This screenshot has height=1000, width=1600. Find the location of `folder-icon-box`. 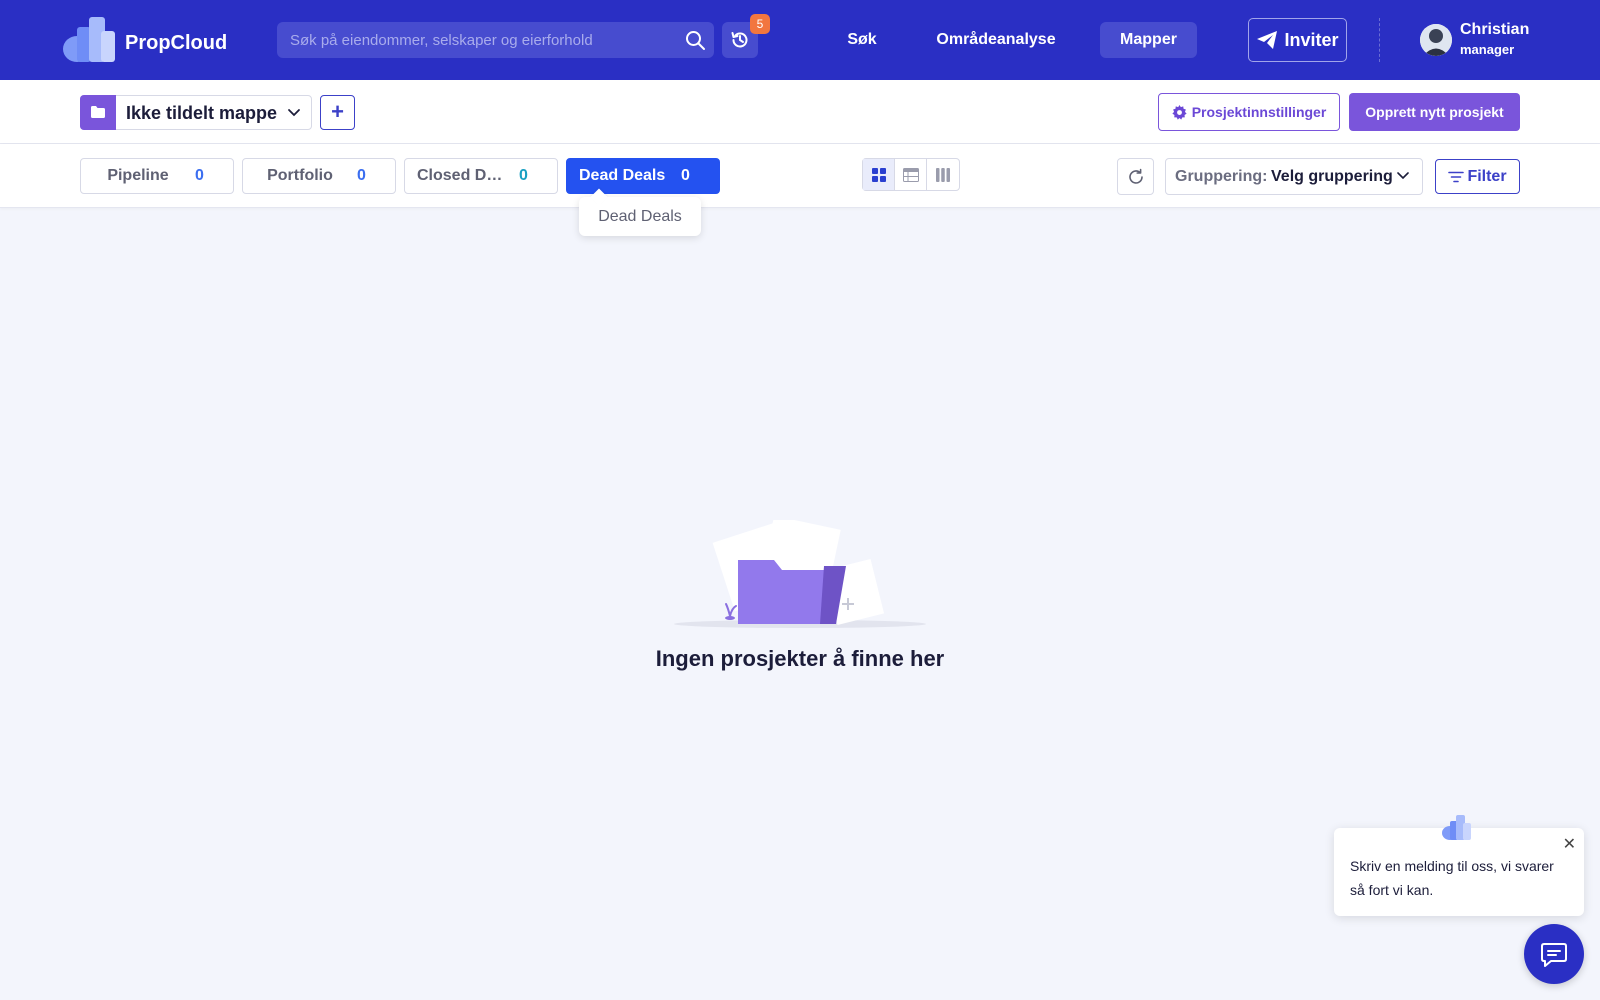

folder-icon-box is located at coordinates (98, 112).